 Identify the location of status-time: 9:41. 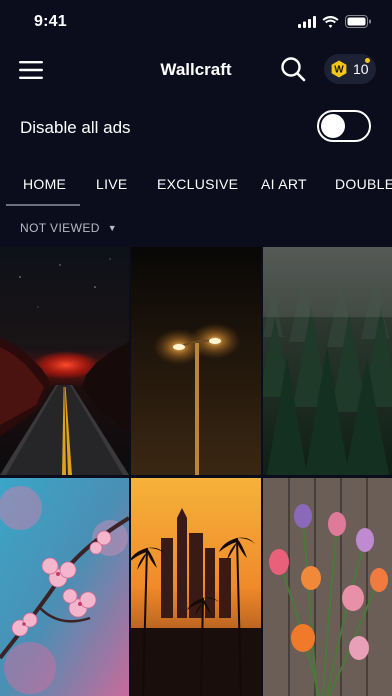
(50, 21).